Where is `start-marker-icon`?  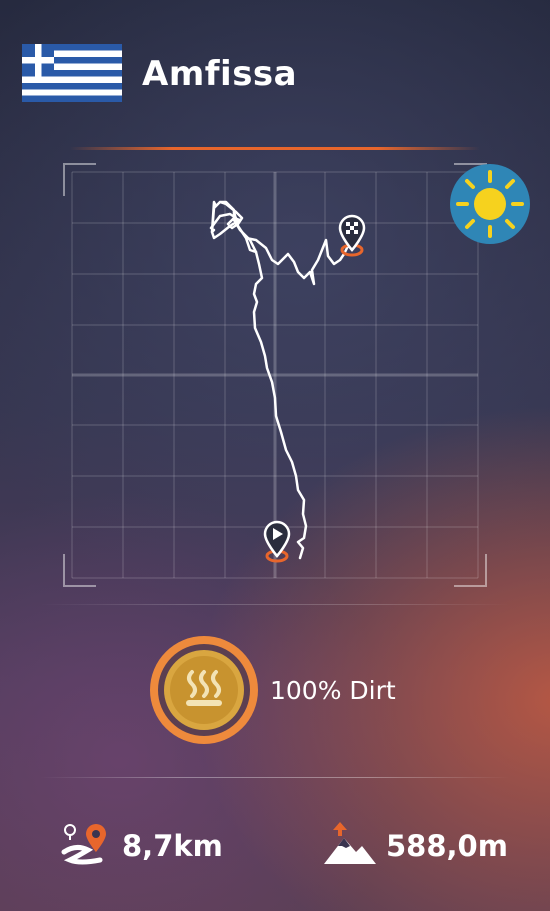 start-marker-icon is located at coordinates (277, 541).